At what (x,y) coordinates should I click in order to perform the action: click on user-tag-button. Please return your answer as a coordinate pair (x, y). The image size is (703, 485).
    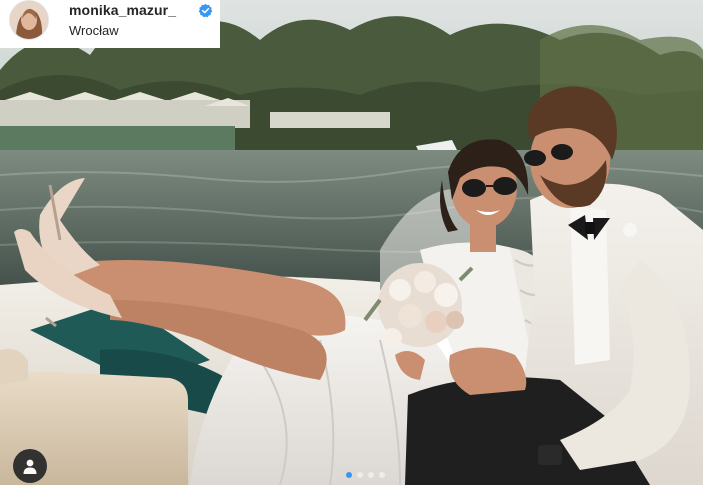
    Looking at the image, I should click on (30, 466).